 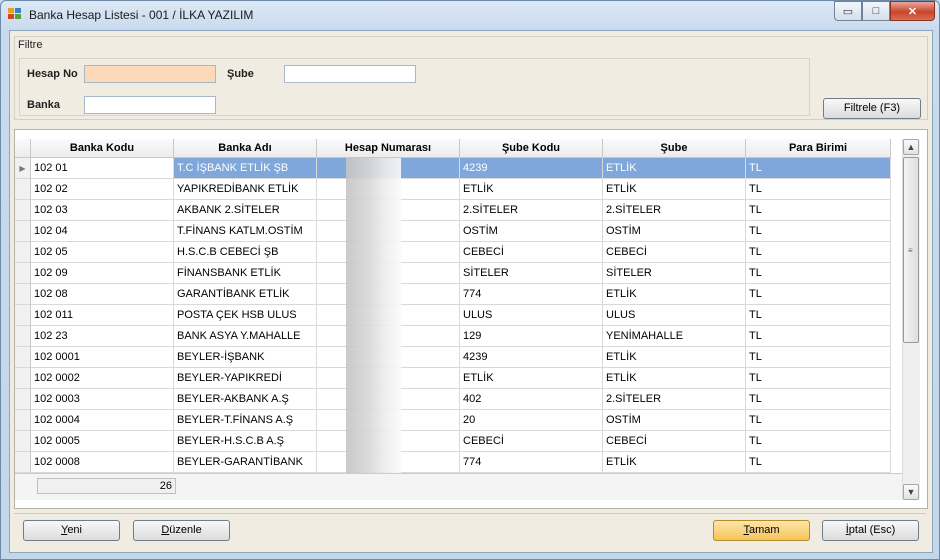 I want to click on table-row: 102 08 GARANTİBANK ETLİK 774 ETLİK TL, so click(x=453, y=294).